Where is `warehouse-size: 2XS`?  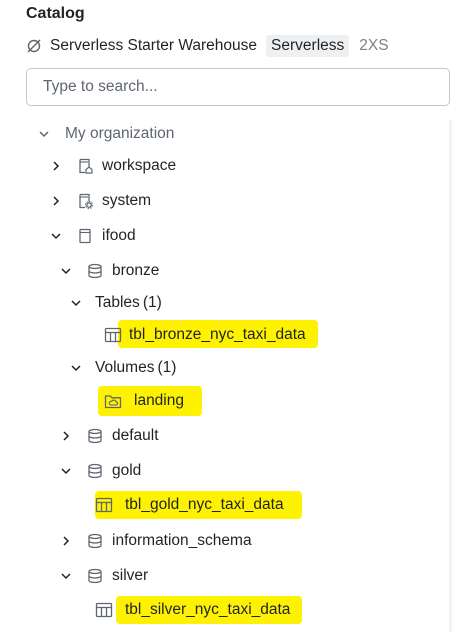 warehouse-size: 2XS is located at coordinates (374, 45).